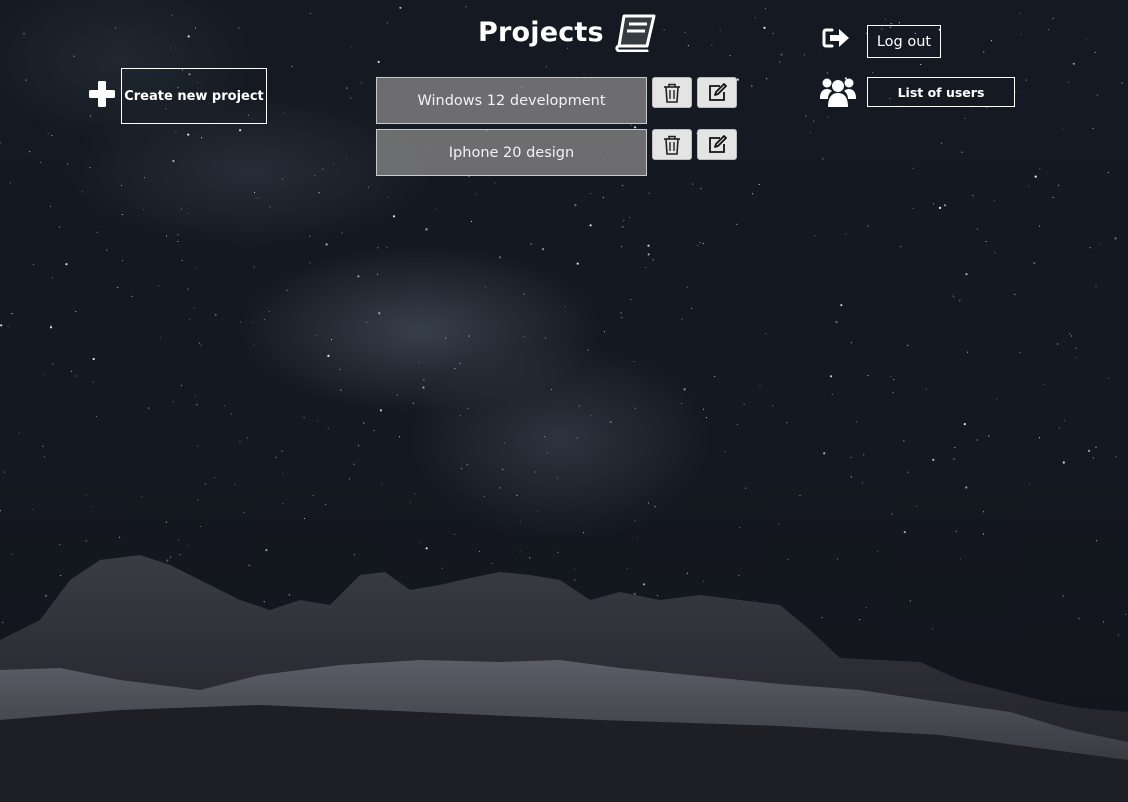  I want to click on page-header: Projects, so click(568, 32).